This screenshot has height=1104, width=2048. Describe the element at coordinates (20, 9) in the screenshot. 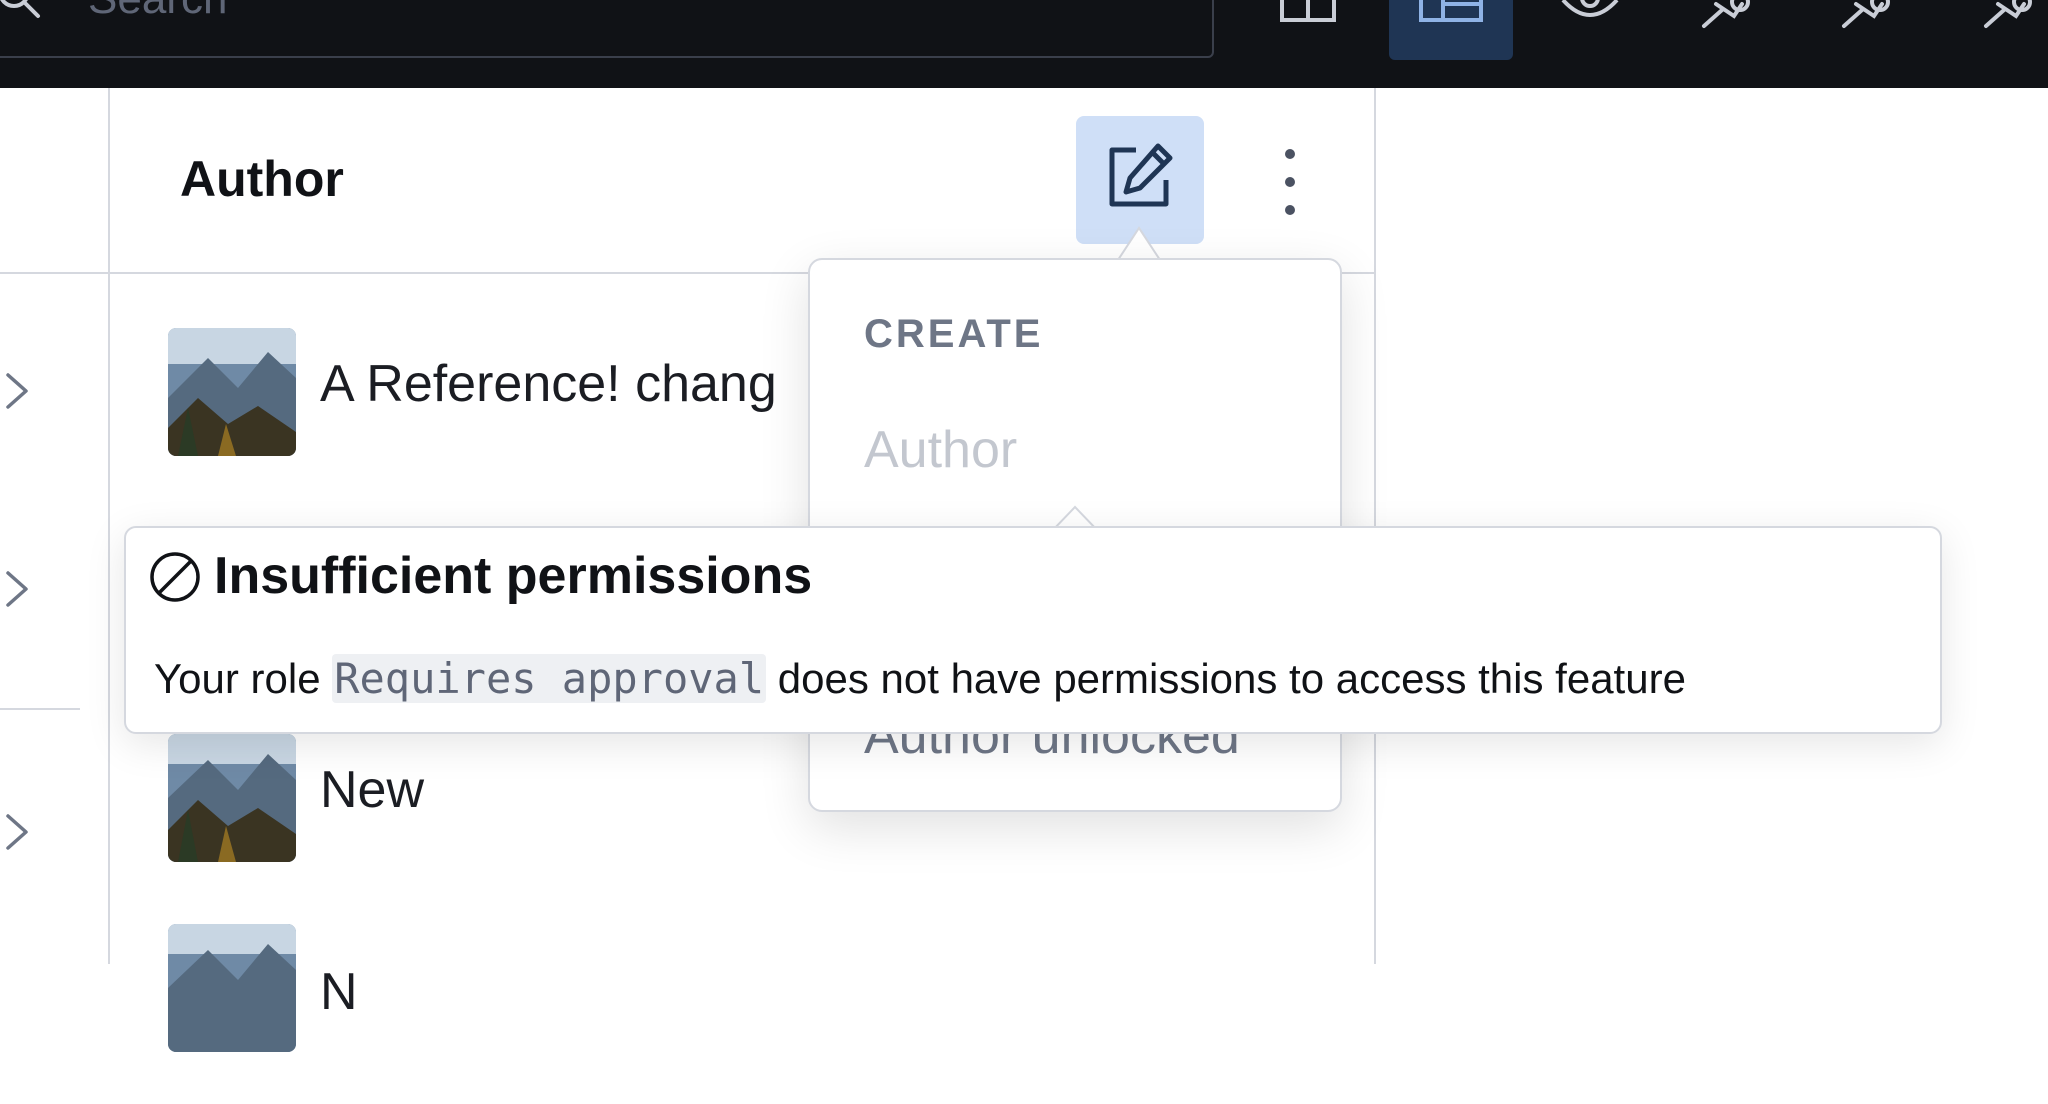

I see `search-icon` at that location.